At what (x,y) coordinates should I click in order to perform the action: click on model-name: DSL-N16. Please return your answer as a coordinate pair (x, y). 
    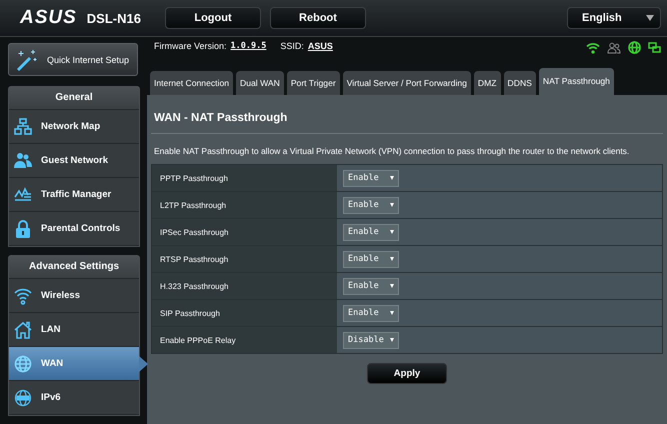
    Looking at the image, I should click on (113, 18).